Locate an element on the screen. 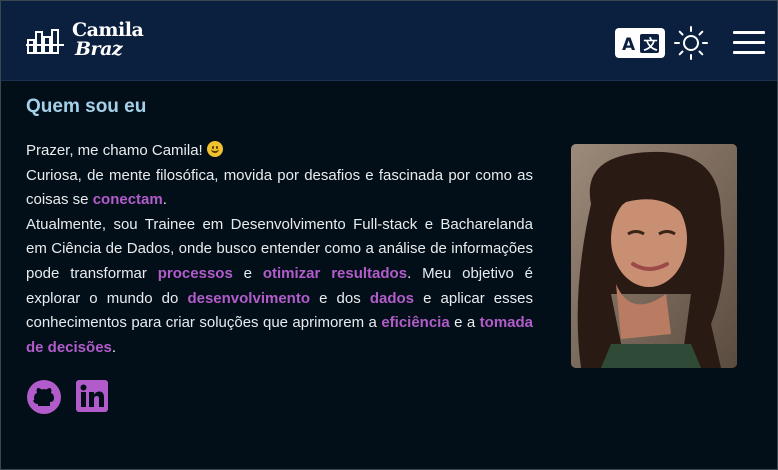 The width and height of the screenshot is (778, 470). svg-text: A is located at coordinates (629, 45).